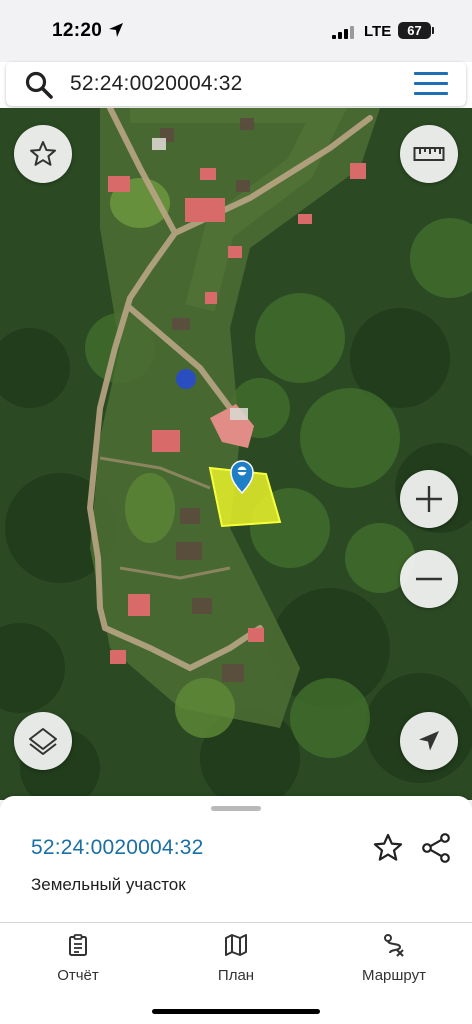 The height and width of the screenshot is (1024, 472). I want to click on network-type: LTE, so click(378, 31).